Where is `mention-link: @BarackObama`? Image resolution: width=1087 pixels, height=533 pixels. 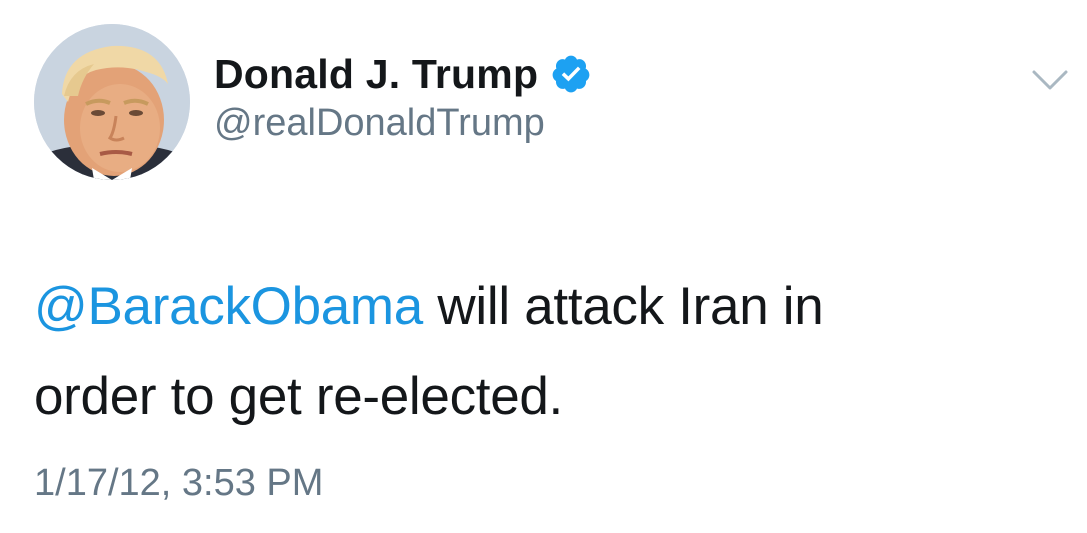
mention-link: @BarackObama is located at coordinates (228, 306).